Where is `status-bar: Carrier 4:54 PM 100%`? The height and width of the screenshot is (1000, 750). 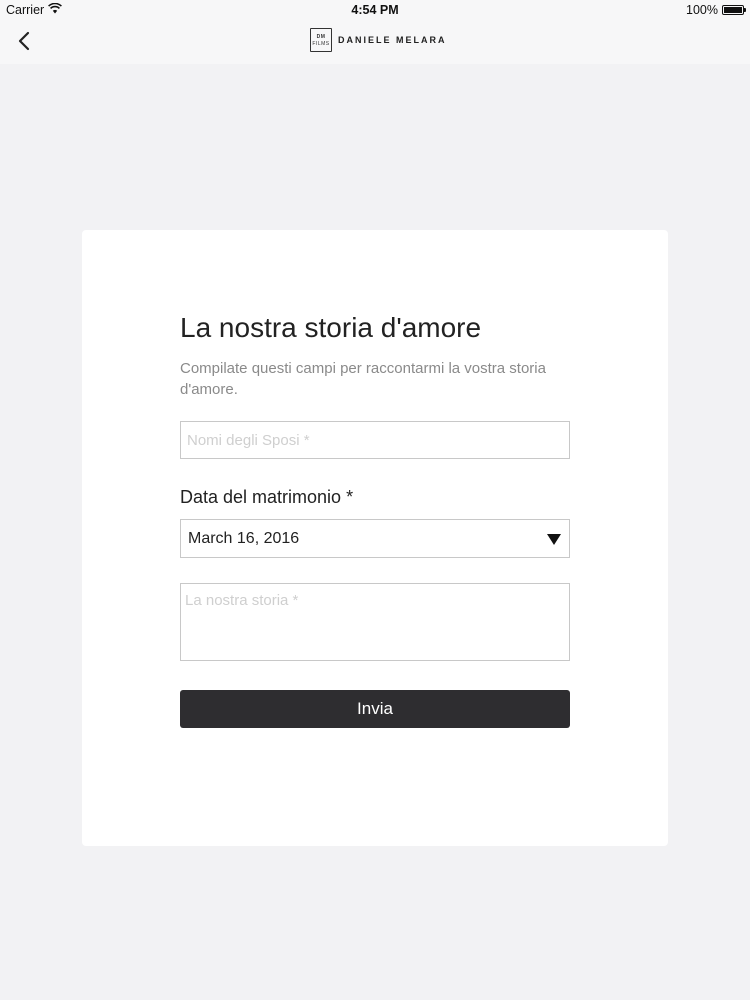
status-bar: Carrier 4:54 PM 100% is located at coordinates (375, 10).